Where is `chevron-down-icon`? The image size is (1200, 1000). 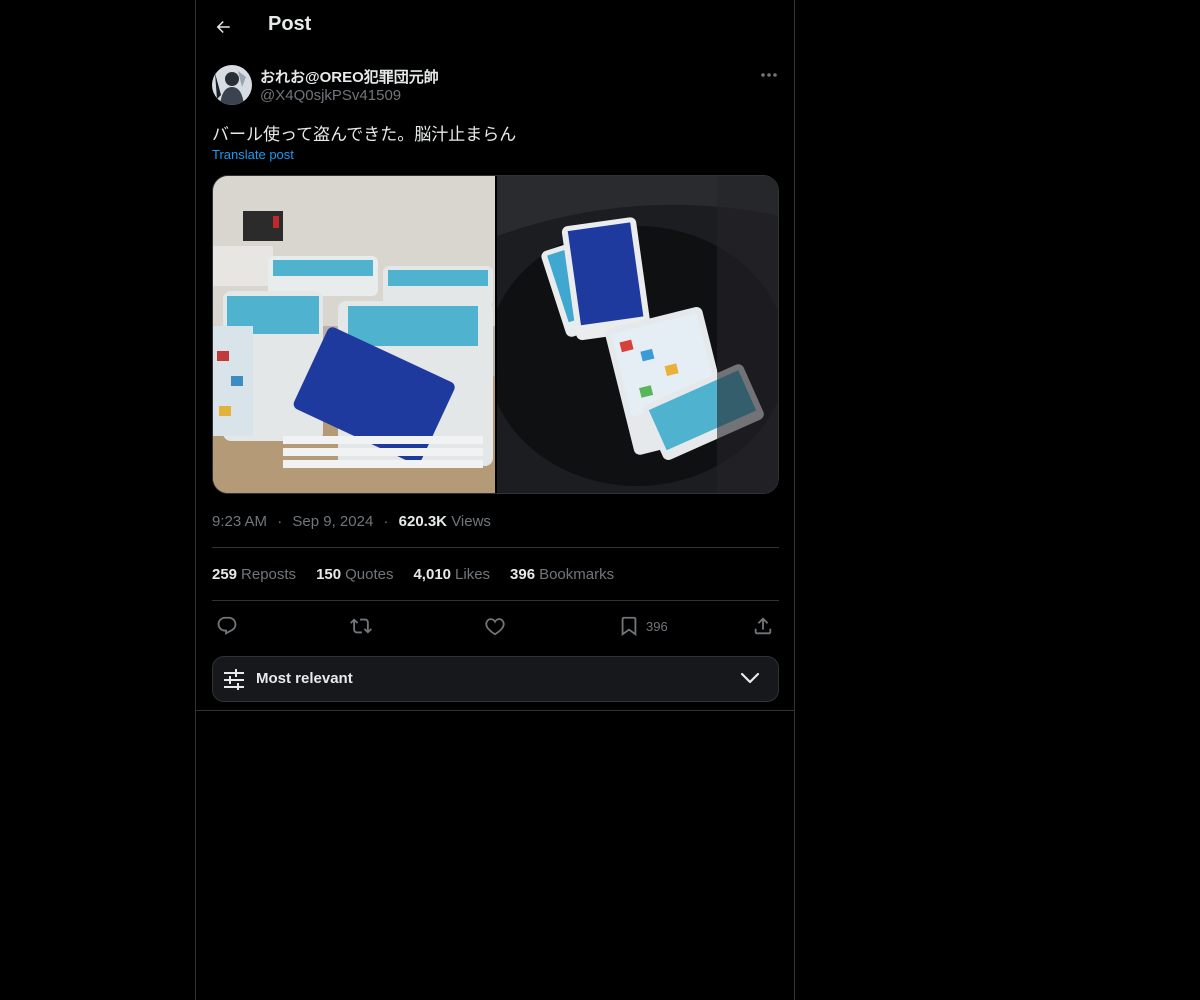
chevron-down-icon is located at coordinates (750, 678).